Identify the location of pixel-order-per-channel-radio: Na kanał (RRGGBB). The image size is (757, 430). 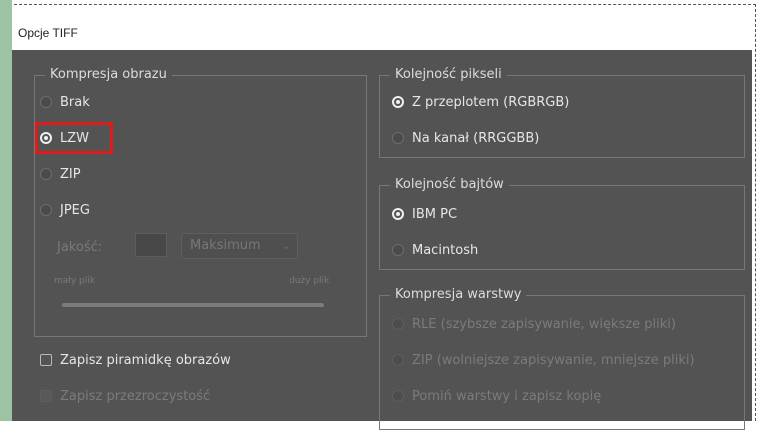
(465, 138).